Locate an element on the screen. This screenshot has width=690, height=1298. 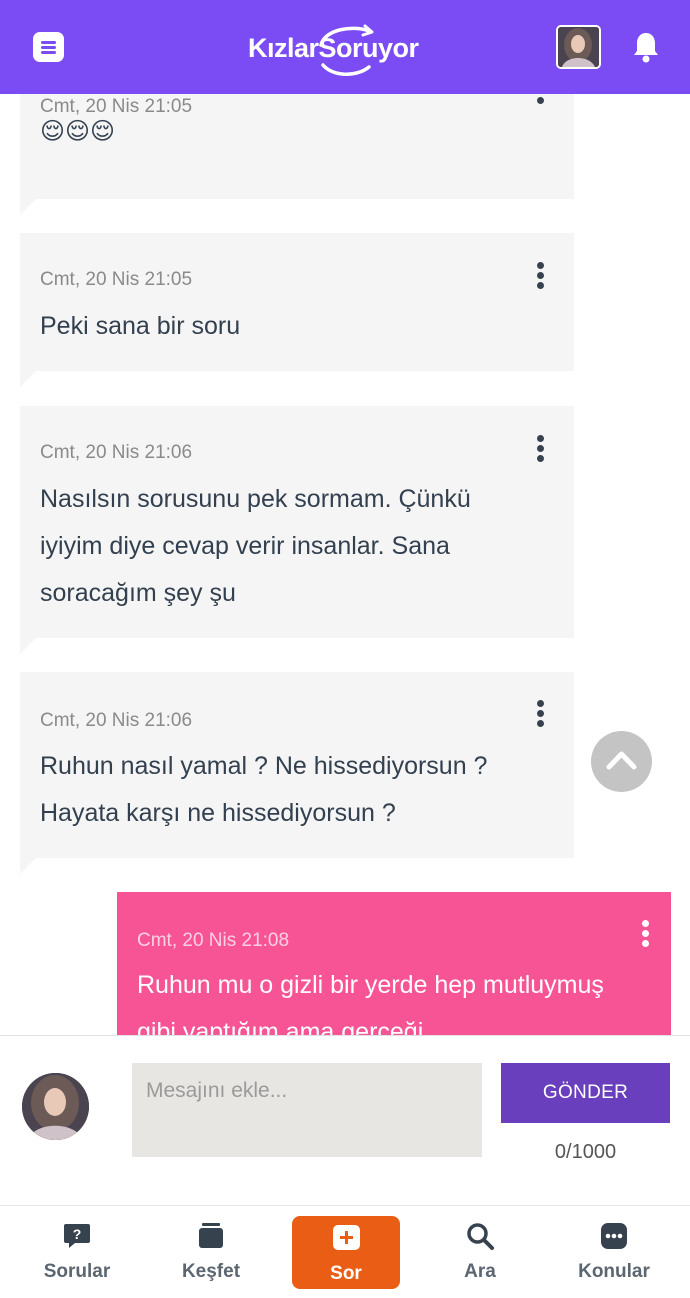
nav-label: Sorular is located at coordinates (77, 1271).